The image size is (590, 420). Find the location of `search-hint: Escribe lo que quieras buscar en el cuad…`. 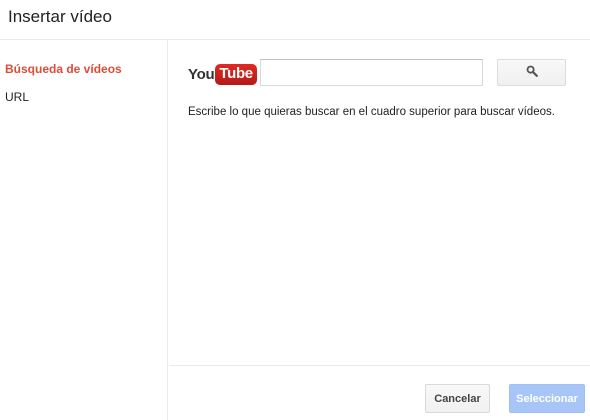

search-hint: Escribe lo que quieras buscar en el cuad… is located at coordinates (371, 112).